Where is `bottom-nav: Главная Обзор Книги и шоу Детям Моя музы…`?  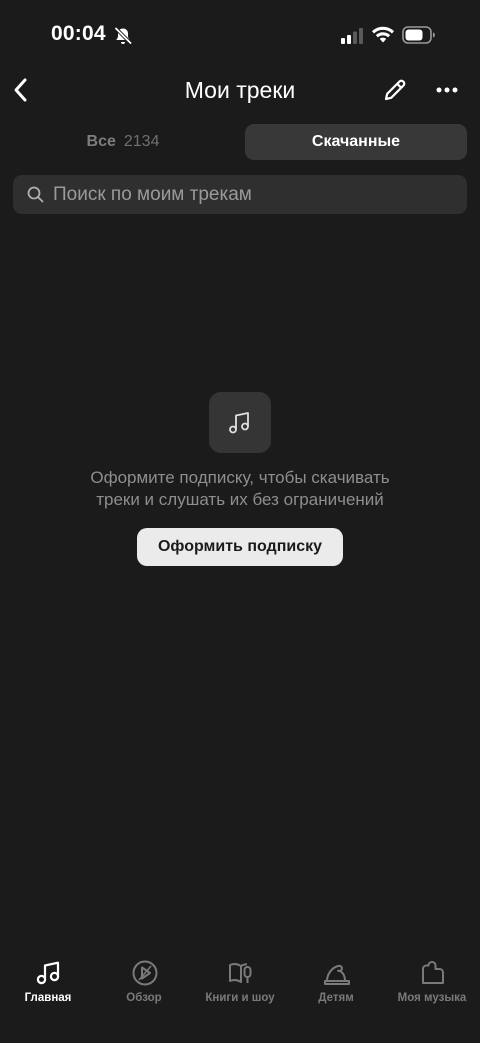
bottom-nav: Главная Обзор Книги и шоу Детям Моя музы… is located at coordinates (240, 985).